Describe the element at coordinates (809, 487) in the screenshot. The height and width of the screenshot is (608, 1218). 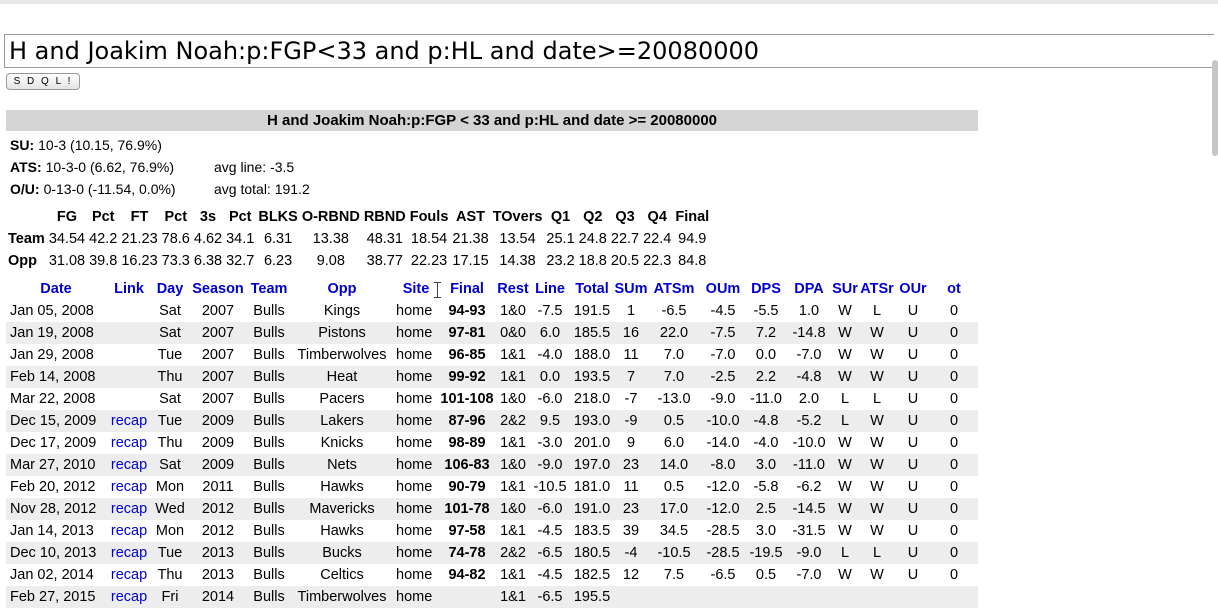
I see `table-cell: -6.2` at that location.